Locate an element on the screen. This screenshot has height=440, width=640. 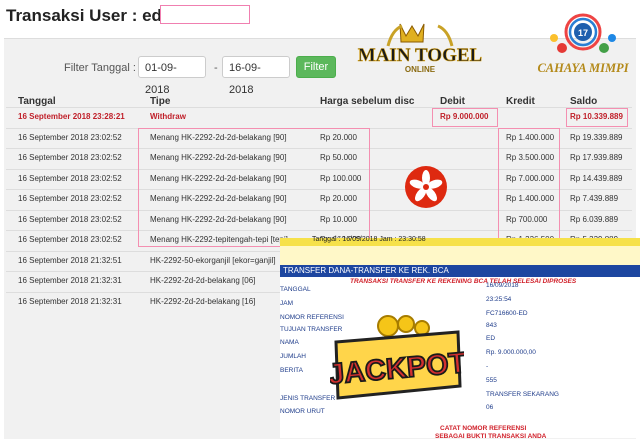
col-kredit: Kredit is located at coordinates (520, 101).